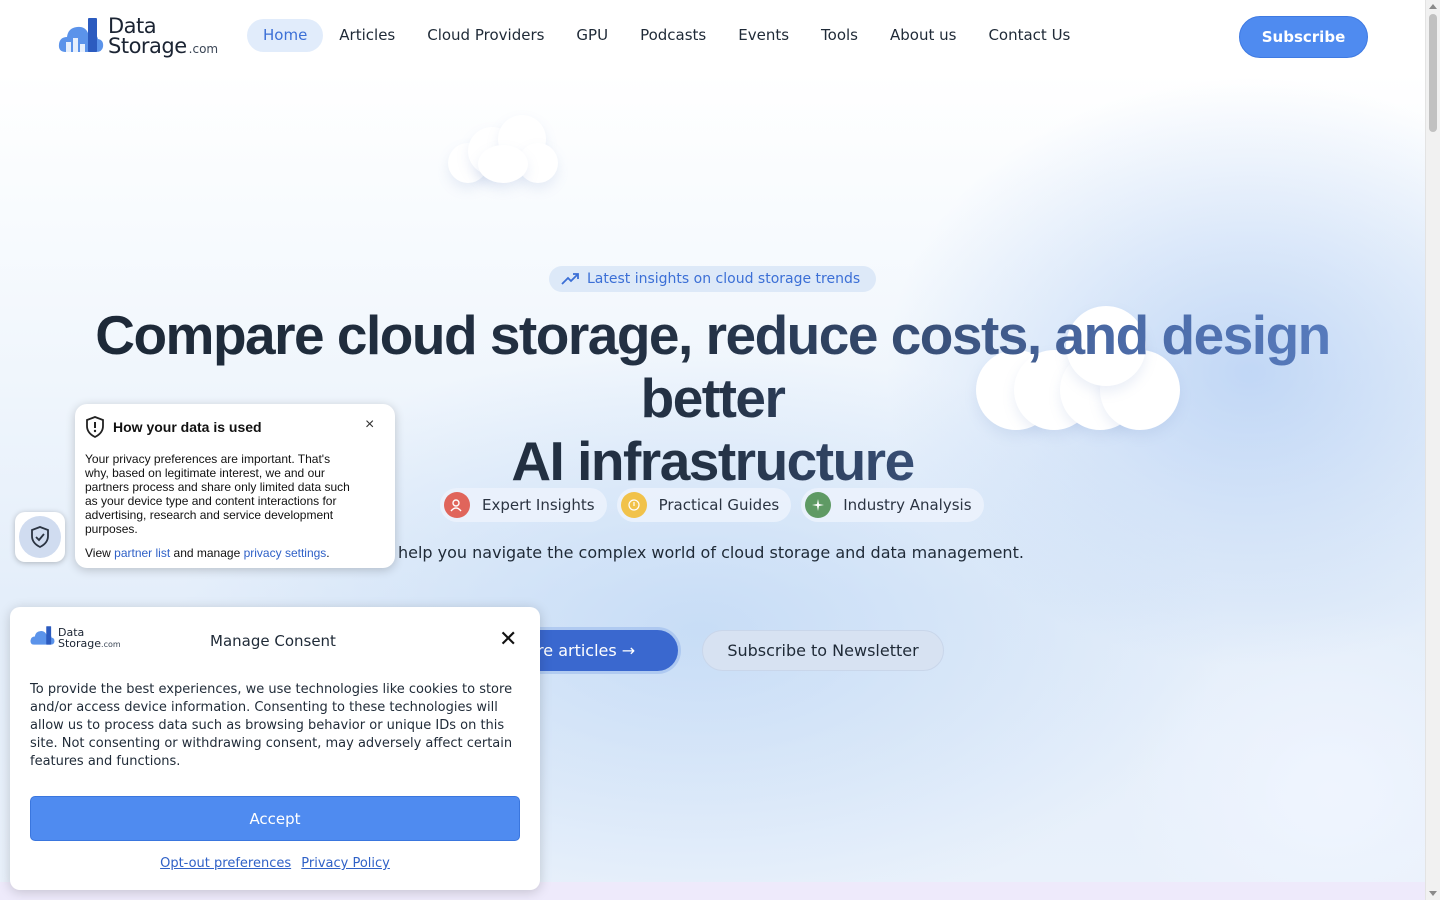 The width and height of the screenshot is (1440, 900). I want to click on subscribe-button: Subscribe, so click(1303, 37).